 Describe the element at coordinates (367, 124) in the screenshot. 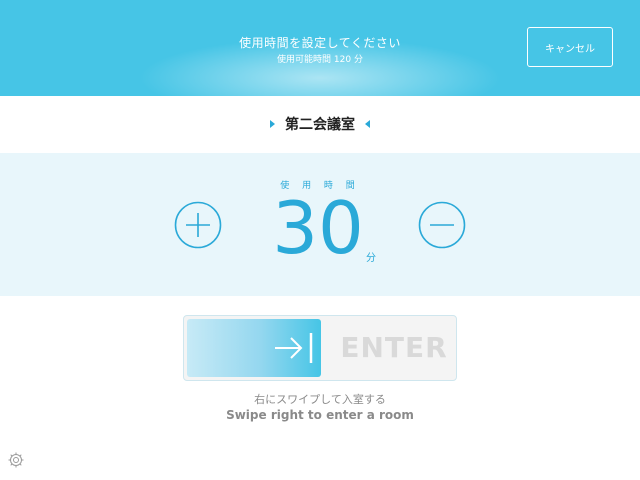

I see `room-next-arrow-icon` at that location.